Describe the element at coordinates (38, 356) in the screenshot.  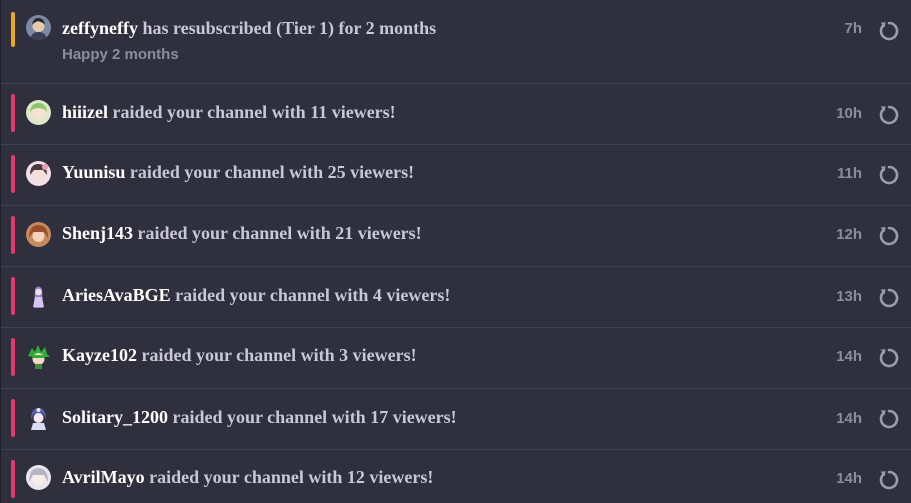
I see `avatar-green-spiky-hair-icon` at that location.